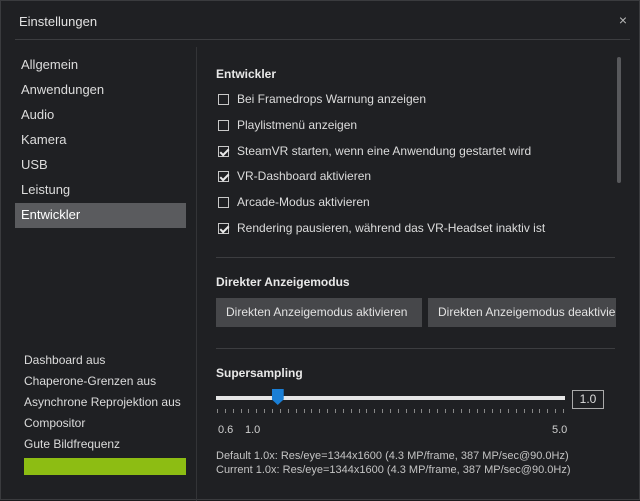 This screenshot has height=501, width=640. I want to click on sidebar-item-kamera: Kamera, so click(100, 140).